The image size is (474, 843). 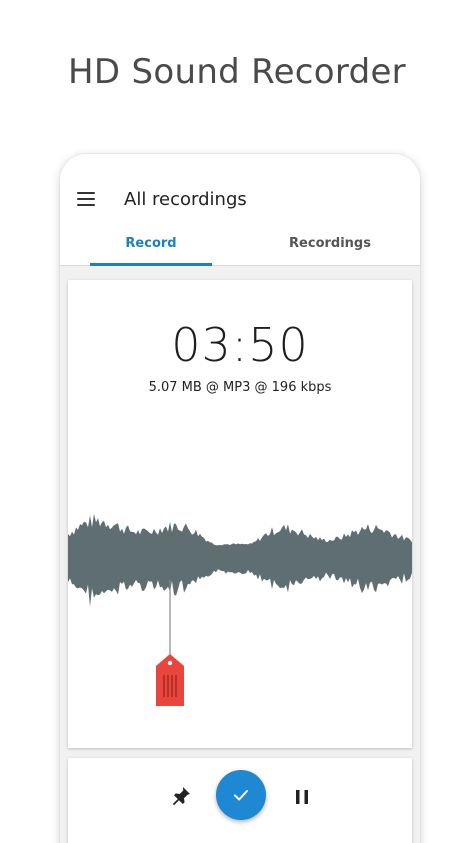 I want to click on tab-record: Record, so click(x=151, y=243).